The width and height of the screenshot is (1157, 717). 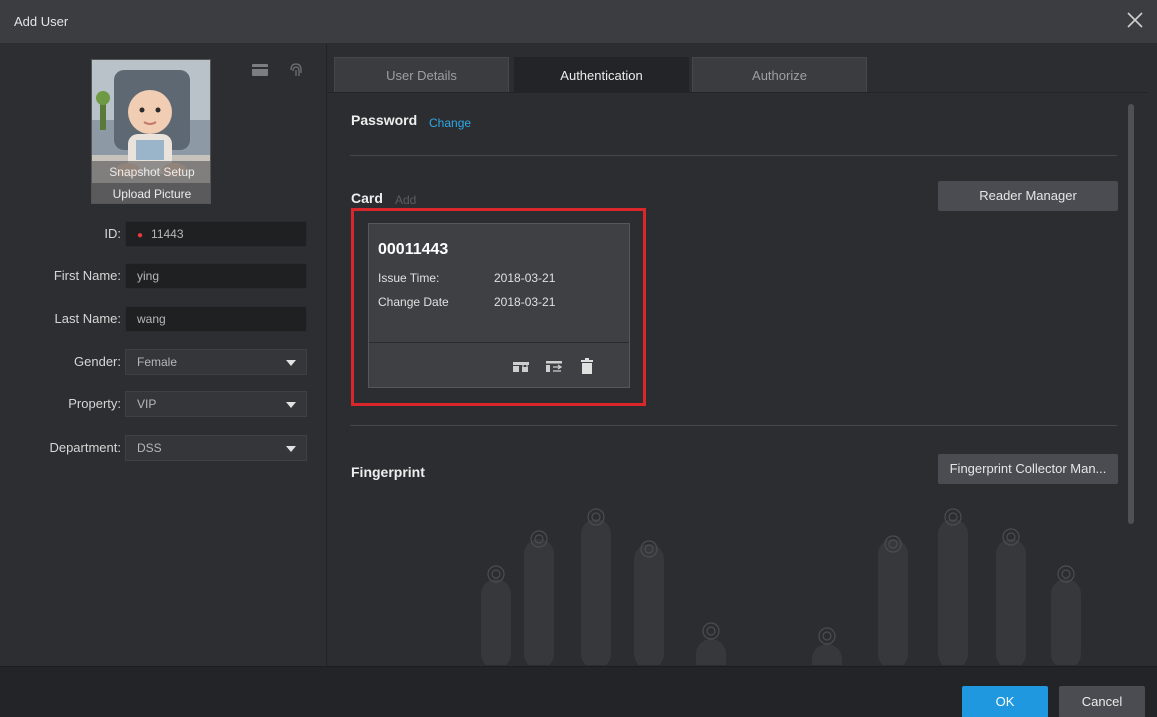 I want to click on fingerprint-title: Fingerprint, so click(x=388, y=472).